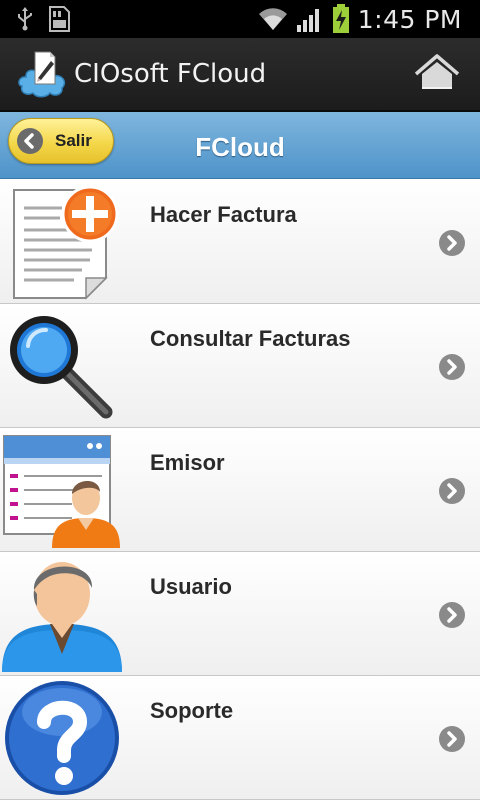 The image size is (480, 800). I want to click on sd-card-icon, so click(59, 19).